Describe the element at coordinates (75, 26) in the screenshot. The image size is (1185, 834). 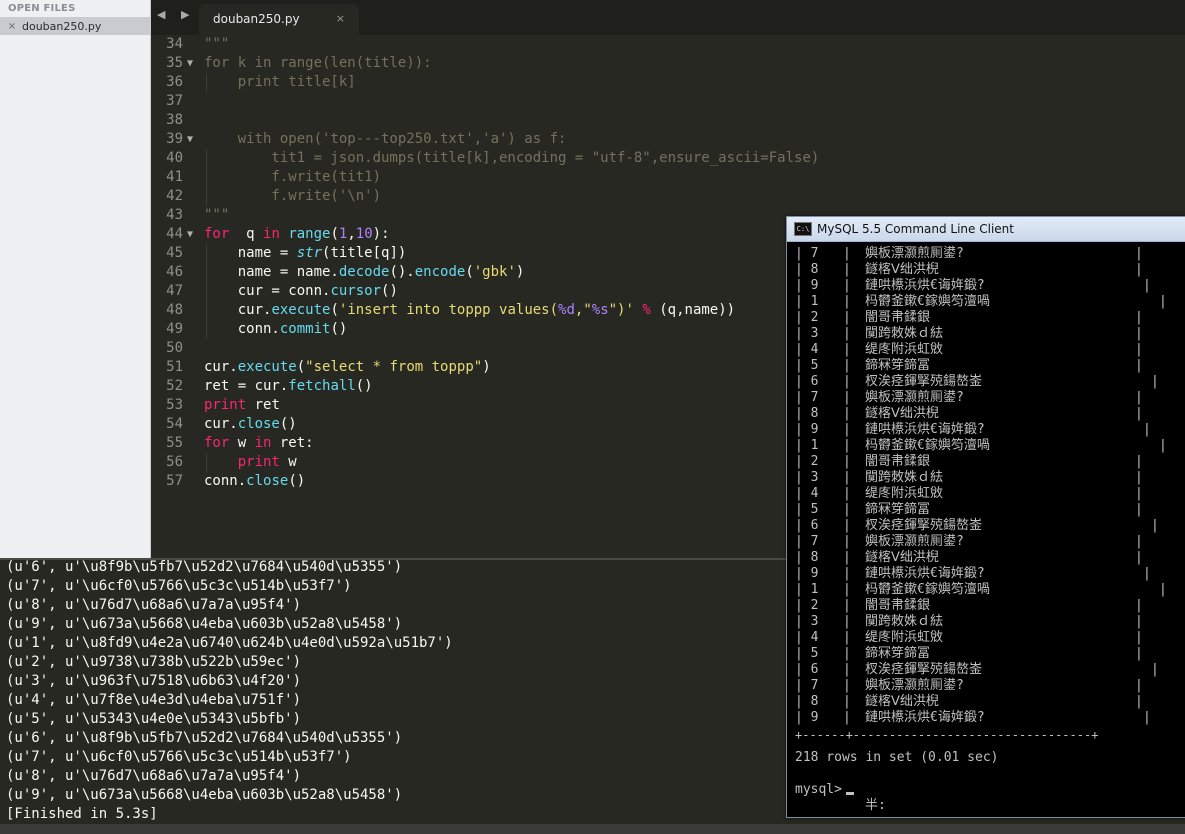
I see `sidebar-file-item: × douban250.py` at that location.